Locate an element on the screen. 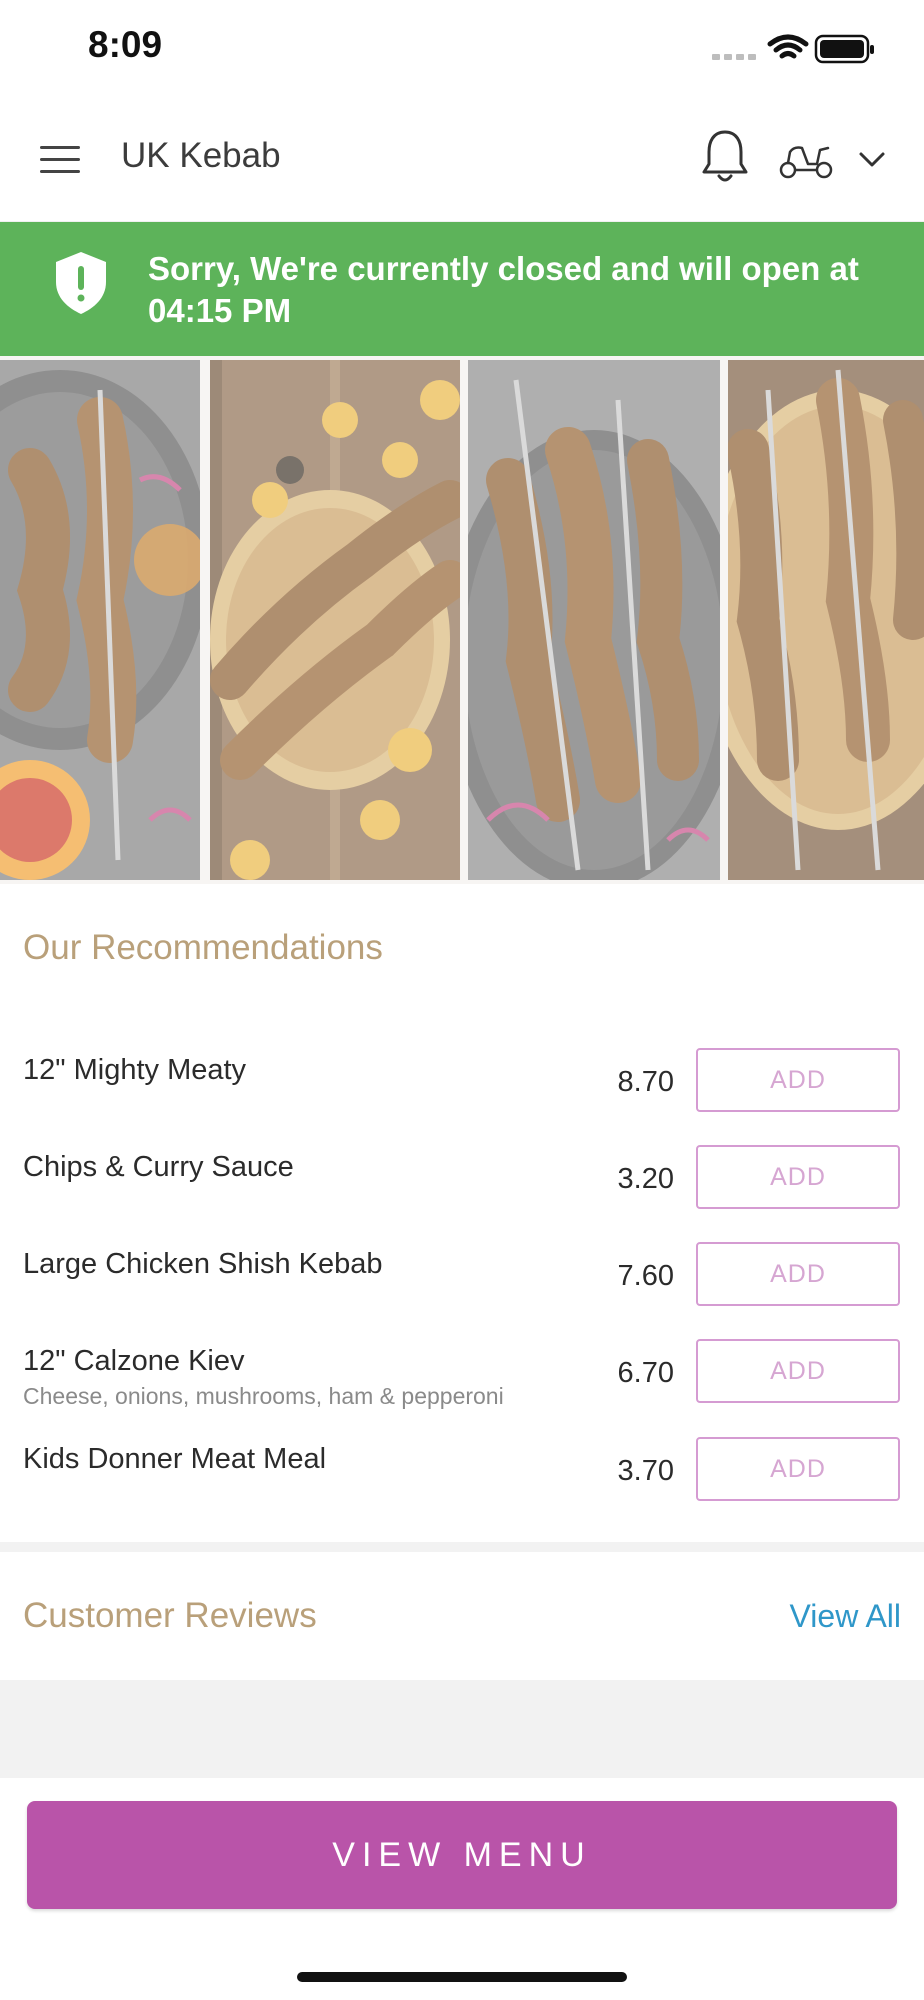  scooter-icon is located at coordinates (806, 160).